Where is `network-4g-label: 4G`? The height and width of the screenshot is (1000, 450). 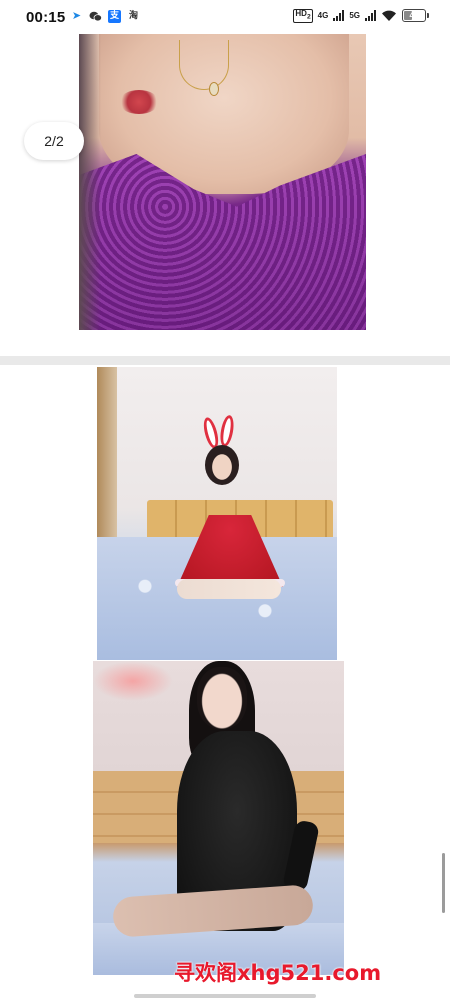
network-4g-label: 4G is located at coordinates (323, 15).